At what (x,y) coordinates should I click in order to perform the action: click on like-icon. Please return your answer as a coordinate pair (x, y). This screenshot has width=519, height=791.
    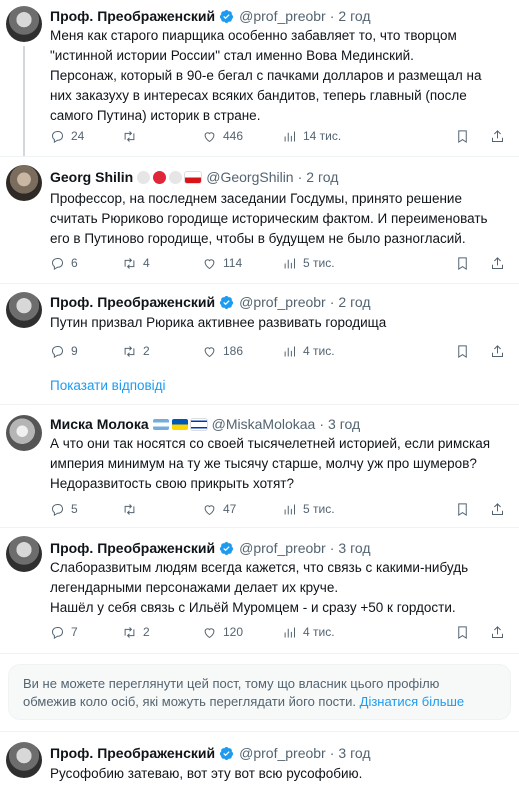
    Looking at the image, I should click on (209, 351).